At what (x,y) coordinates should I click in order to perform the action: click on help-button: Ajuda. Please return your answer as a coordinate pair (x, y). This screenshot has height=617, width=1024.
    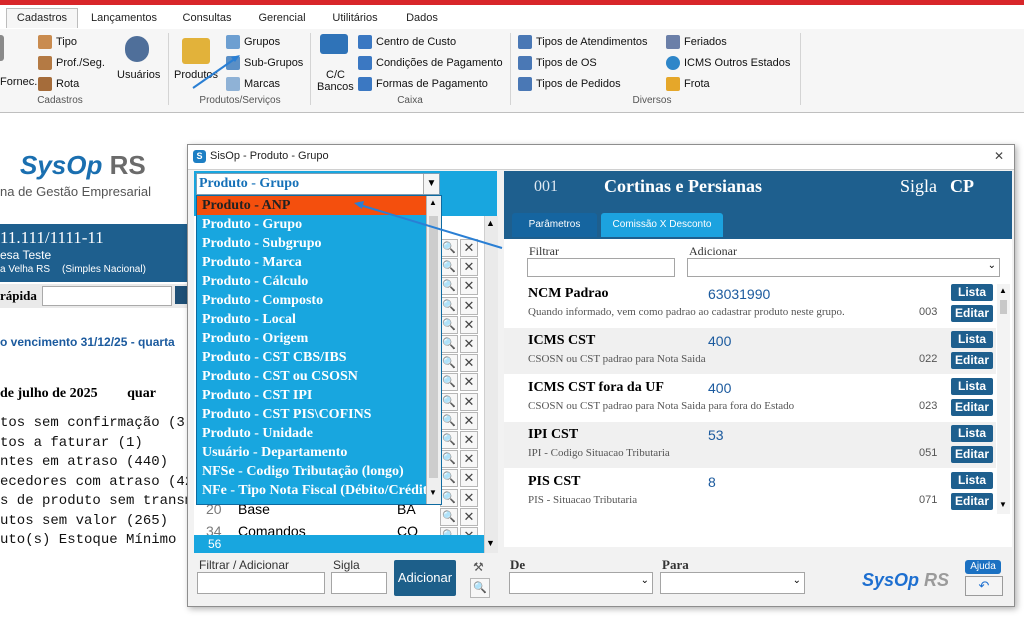
    Looking at the image, I should click on (983, 567).